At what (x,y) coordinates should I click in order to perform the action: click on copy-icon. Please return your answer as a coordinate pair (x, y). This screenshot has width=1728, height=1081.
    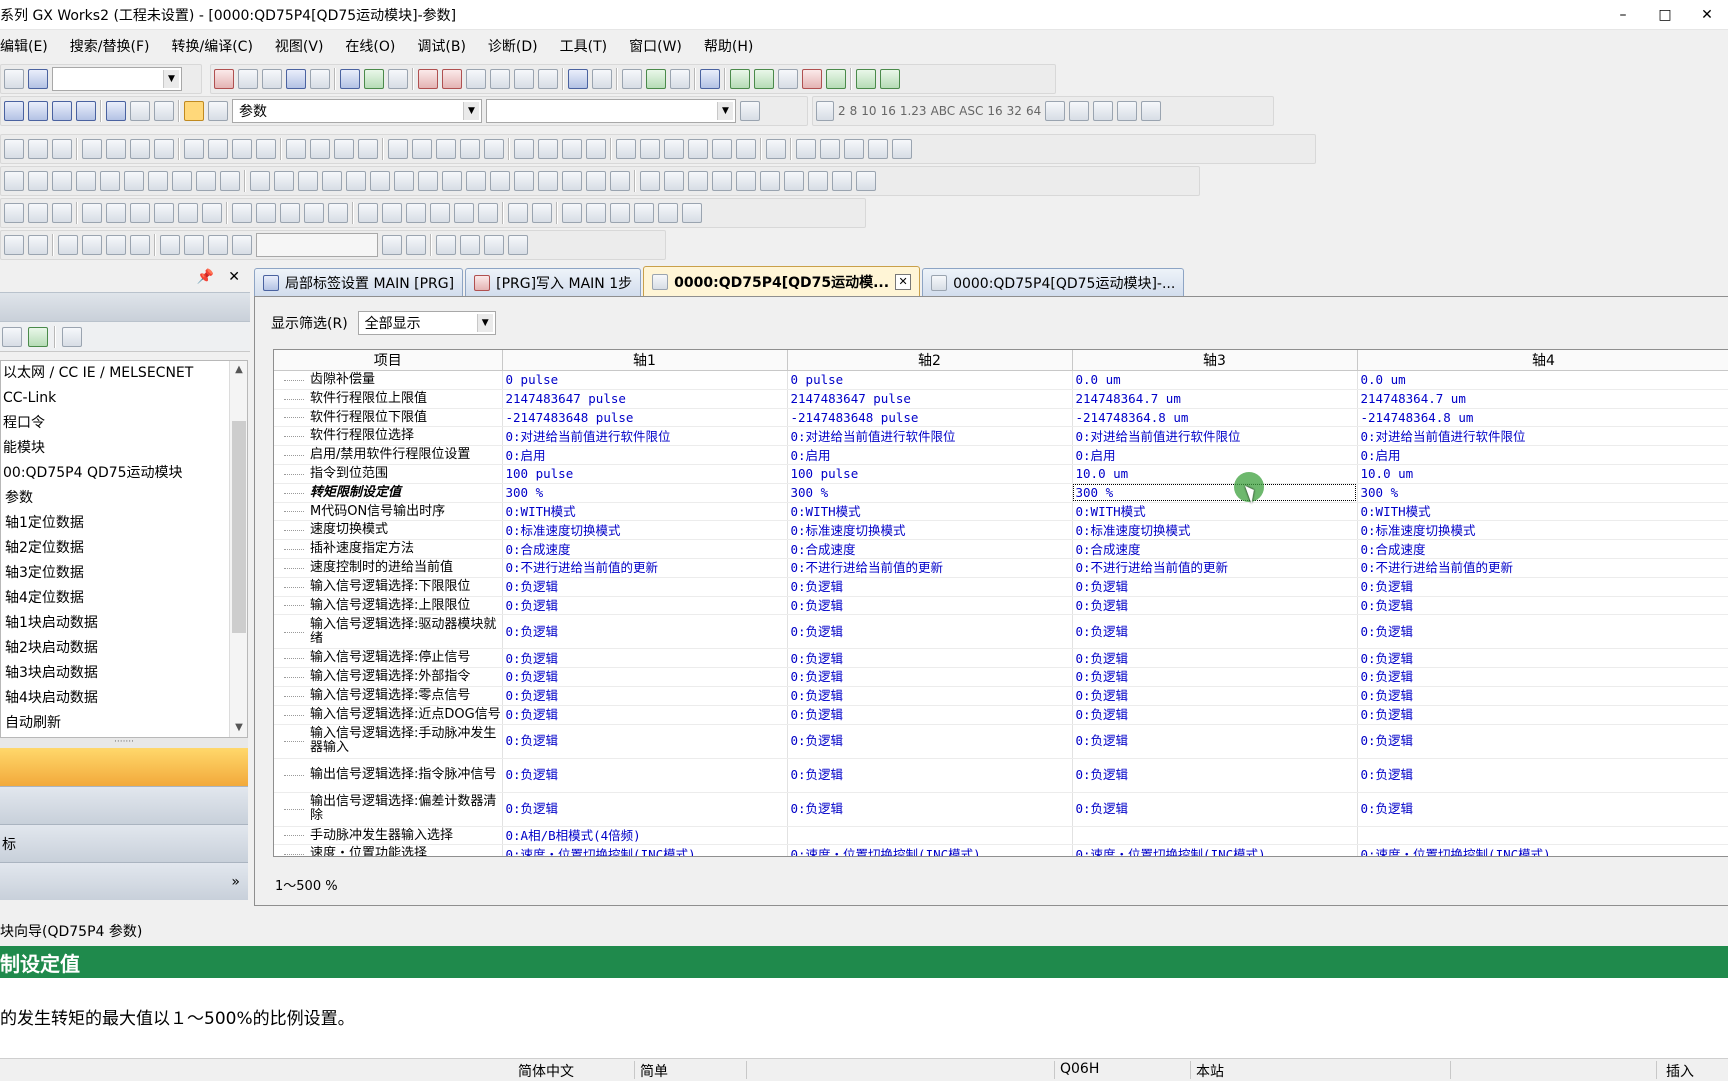
    Looking at the image, I should click on (248, 79).